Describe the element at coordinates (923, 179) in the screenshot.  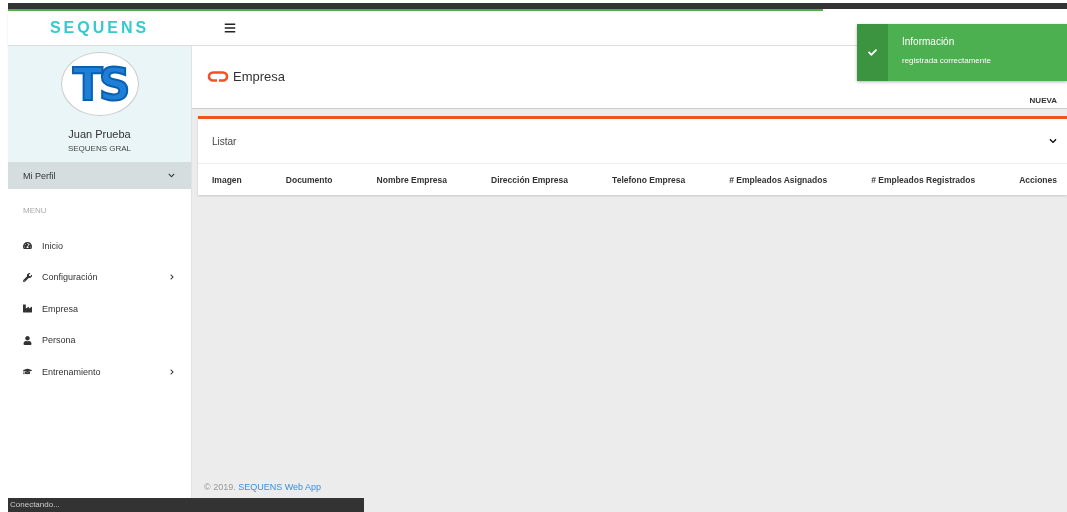
I see `column-header: # Empleados Registrados` at that location.